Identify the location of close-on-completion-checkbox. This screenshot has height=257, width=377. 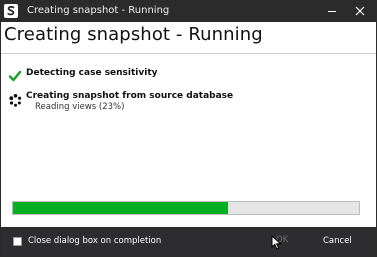
(17, 241).